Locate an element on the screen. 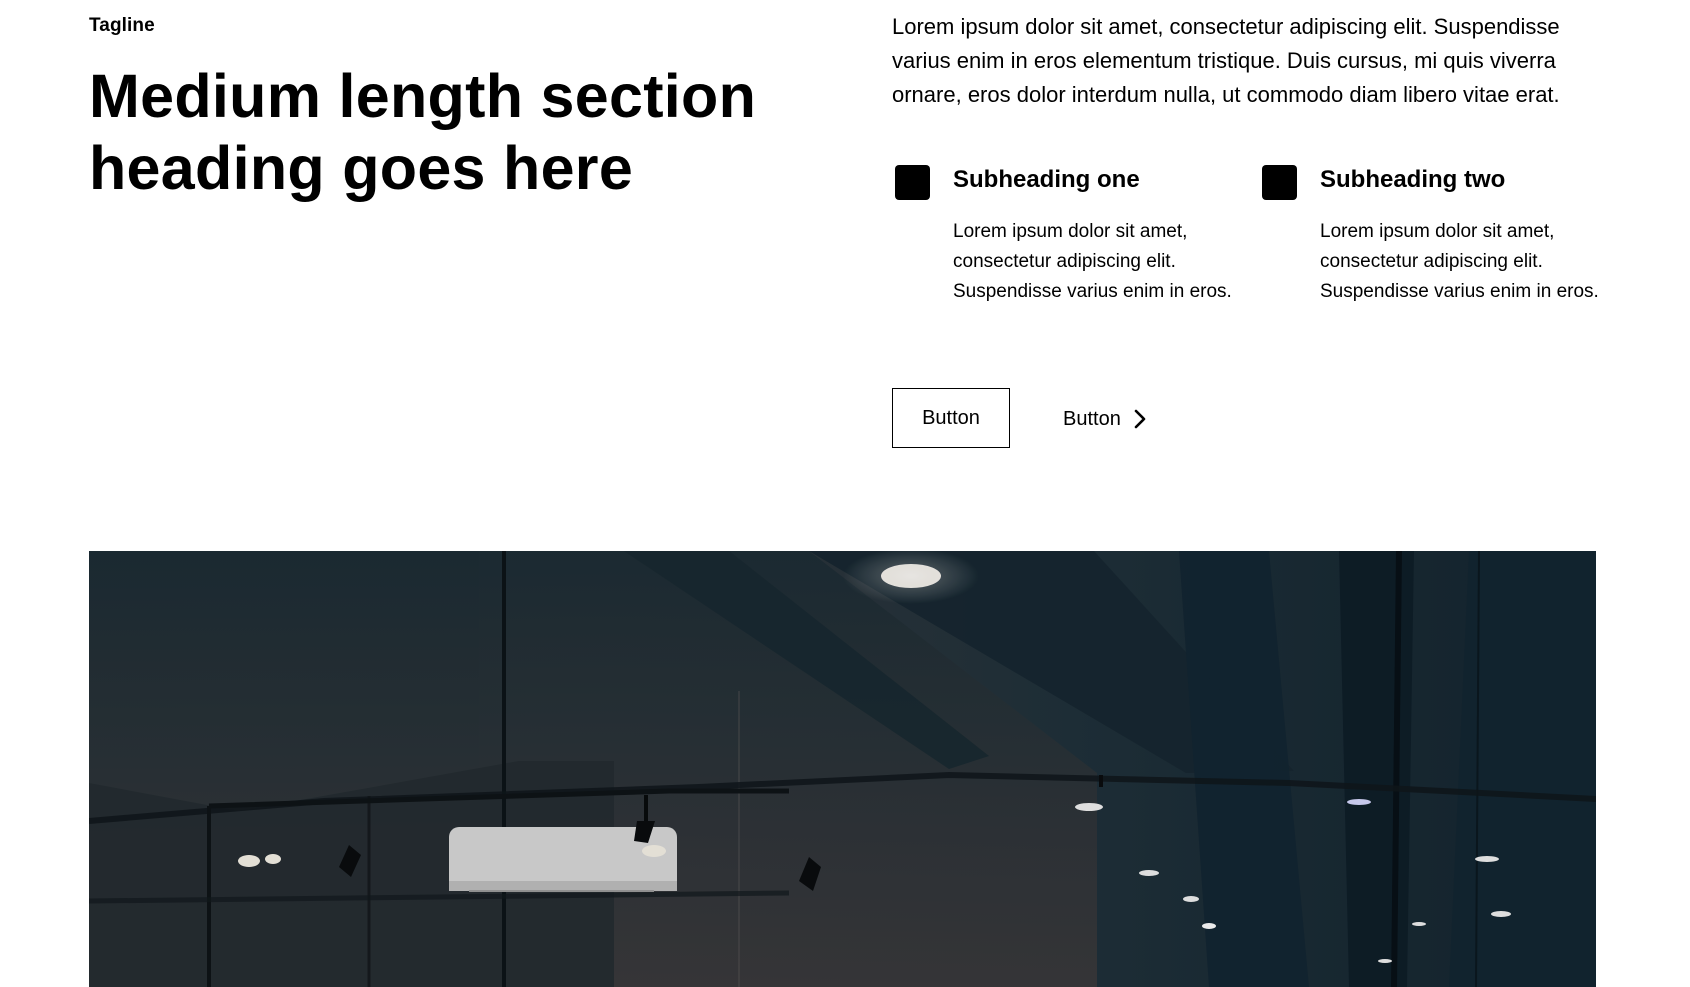 Image resolution: width=1690 pixels, height=987 pixels. link-button: Button is located at coordinates (1105, 419).